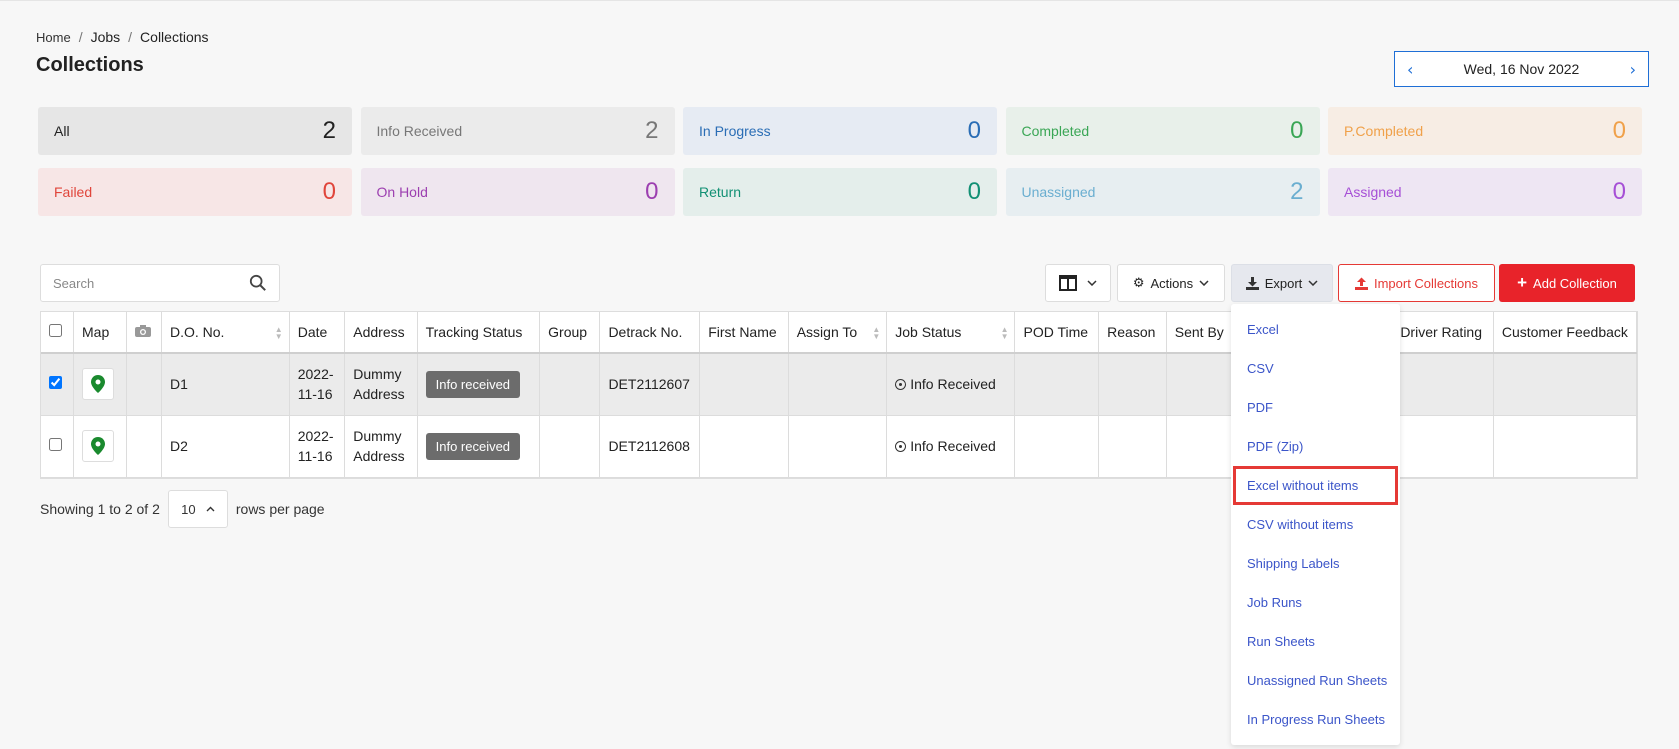  I want to click on status-card-completed: Completed 0, so click(1162, 131).